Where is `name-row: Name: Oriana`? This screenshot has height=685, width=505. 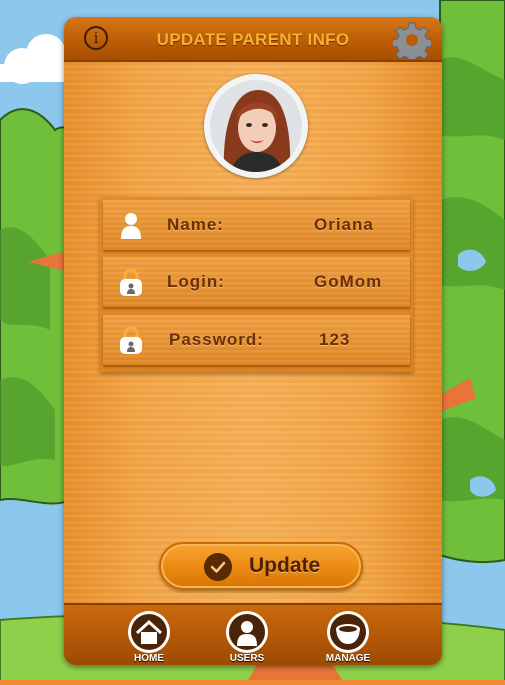
name-row: Name: Oriana is located at coordinates (256, 225).